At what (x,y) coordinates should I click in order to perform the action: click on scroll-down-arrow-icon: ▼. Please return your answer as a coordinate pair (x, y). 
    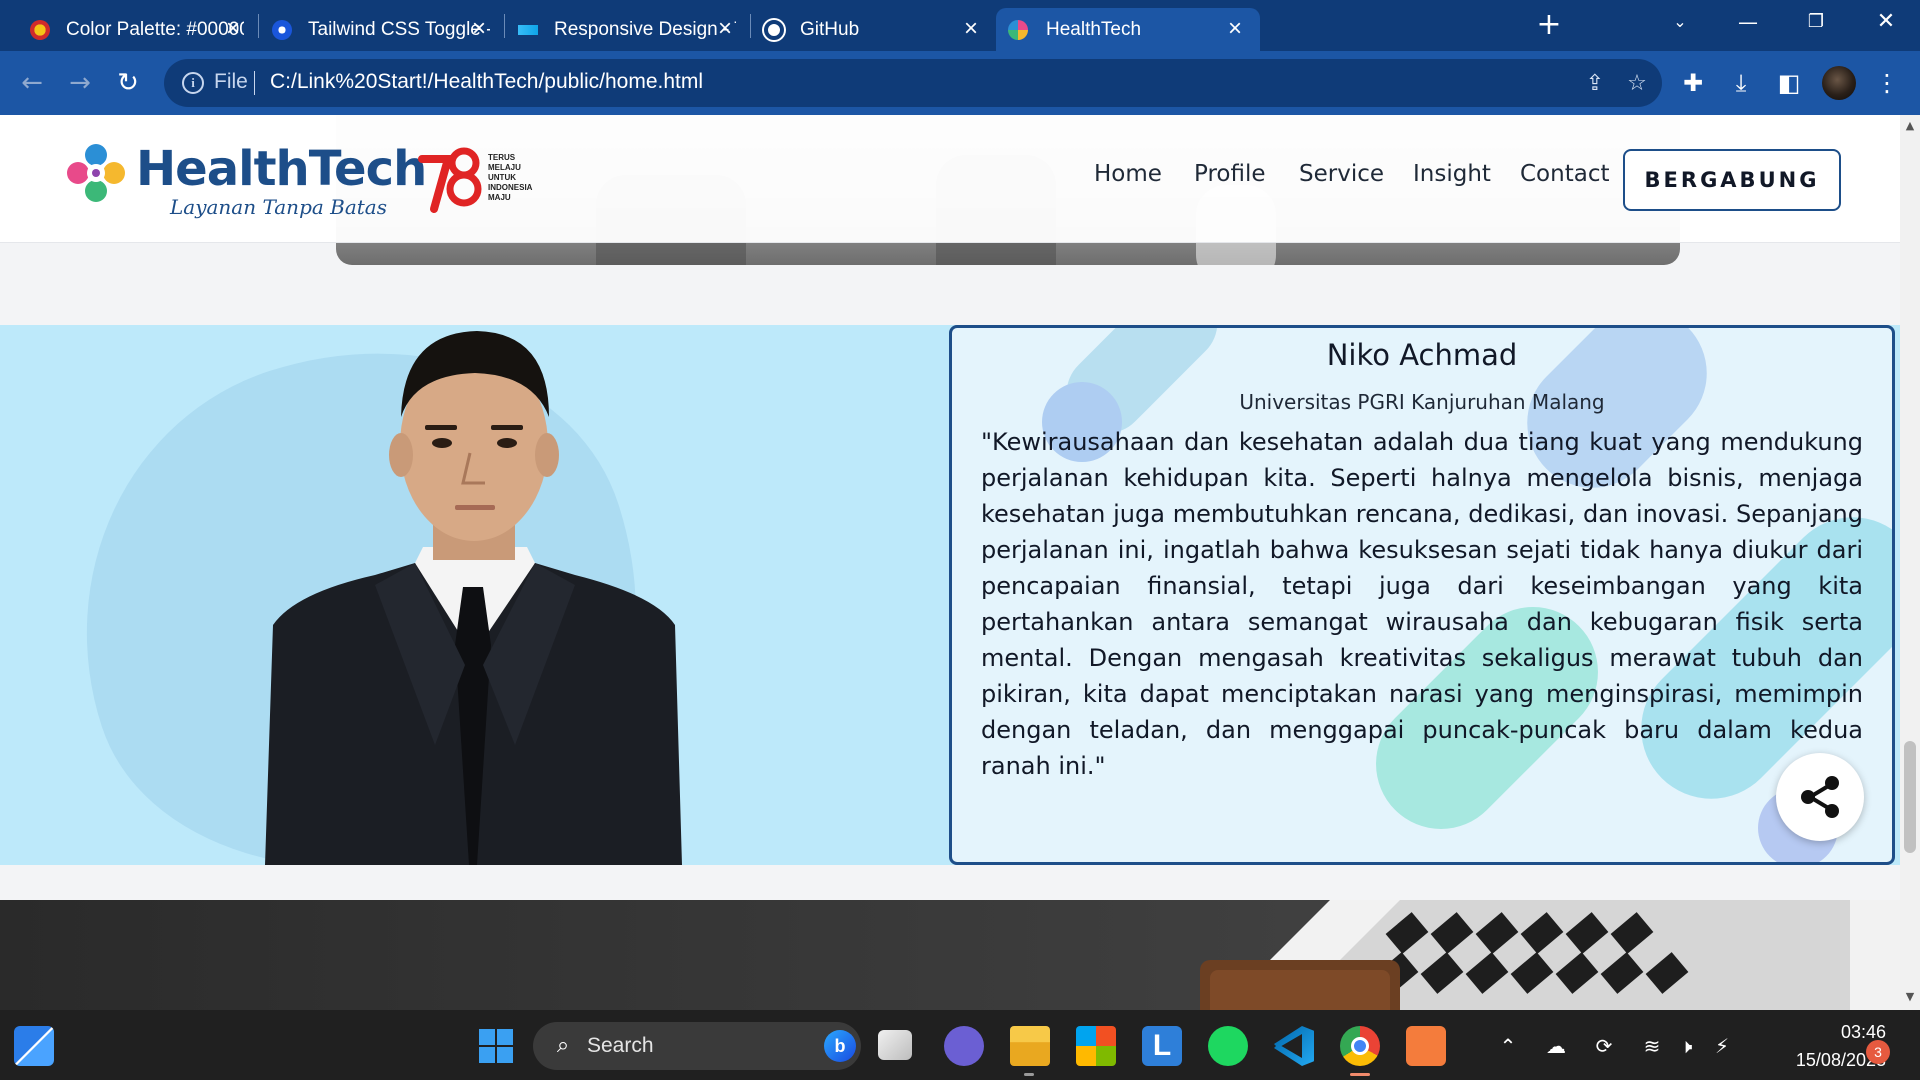
    Looking at the image, I should click on (1910, 998).